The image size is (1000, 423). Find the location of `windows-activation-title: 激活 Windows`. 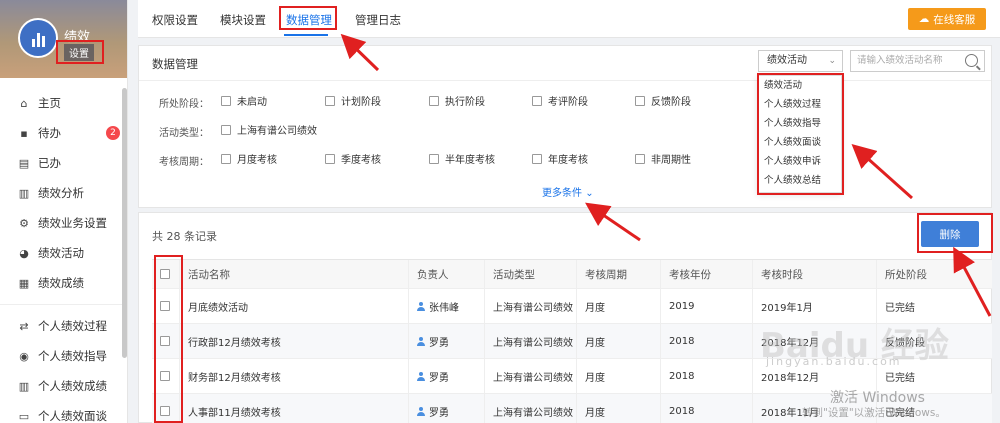

windows-activation-title: 激活 Windows is located at coordinates (877, 398).